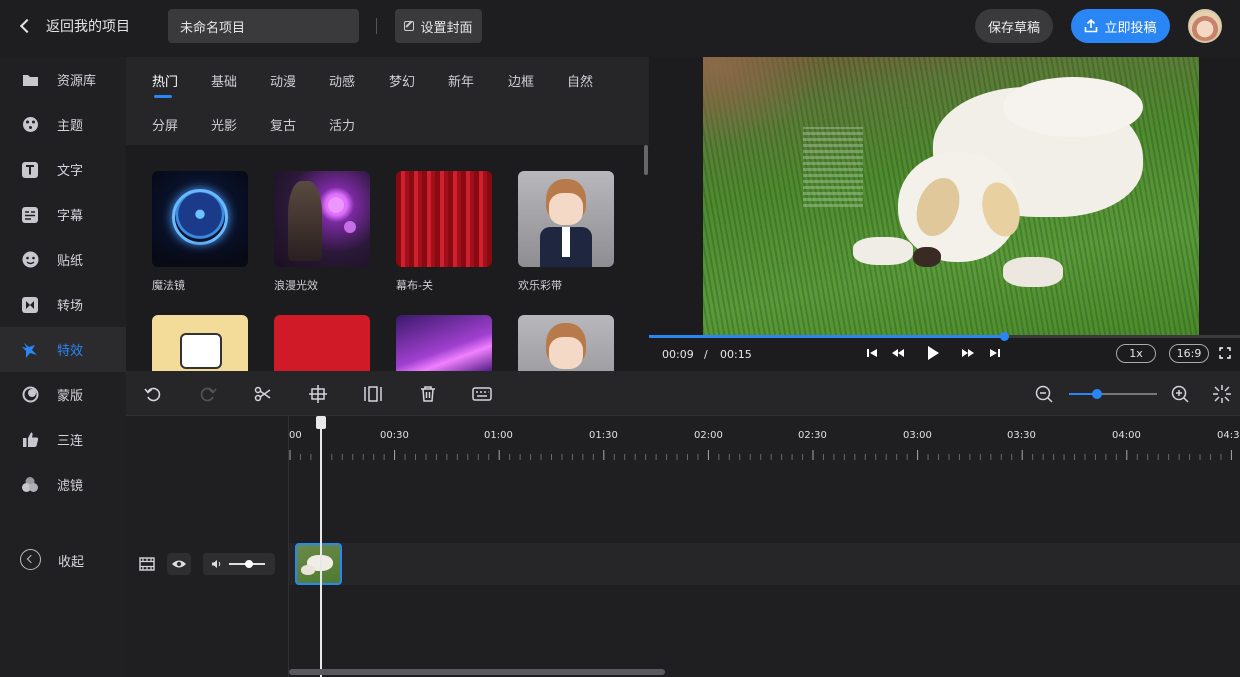 The image size is (1240, 677). I want to click on freeze-frame-button, so click(373, 394).